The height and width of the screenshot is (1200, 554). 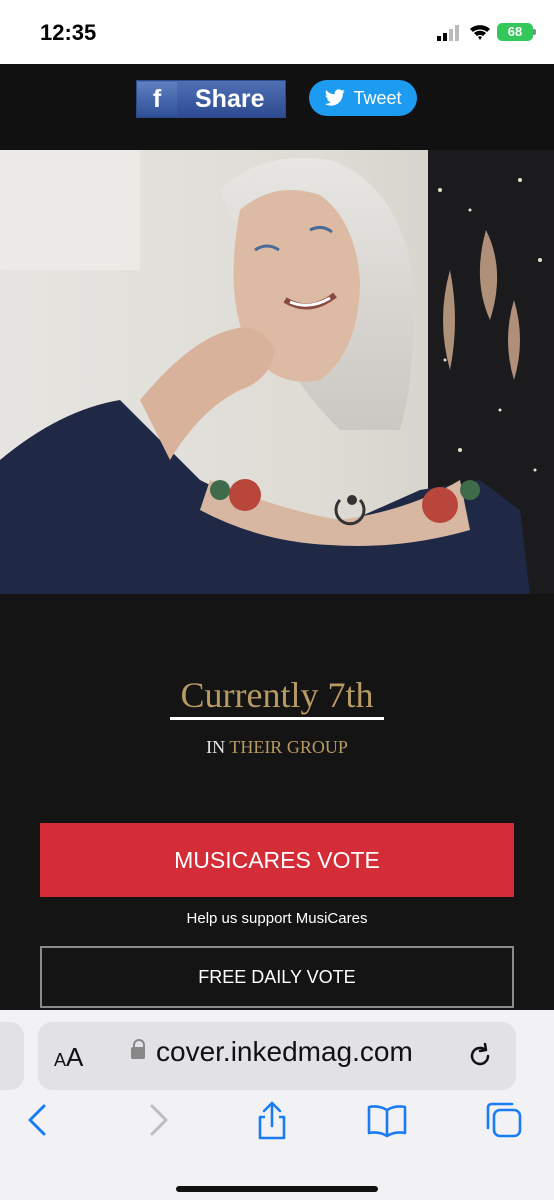 I want to click on battery-icon: 68, so click(x=515, y=32).